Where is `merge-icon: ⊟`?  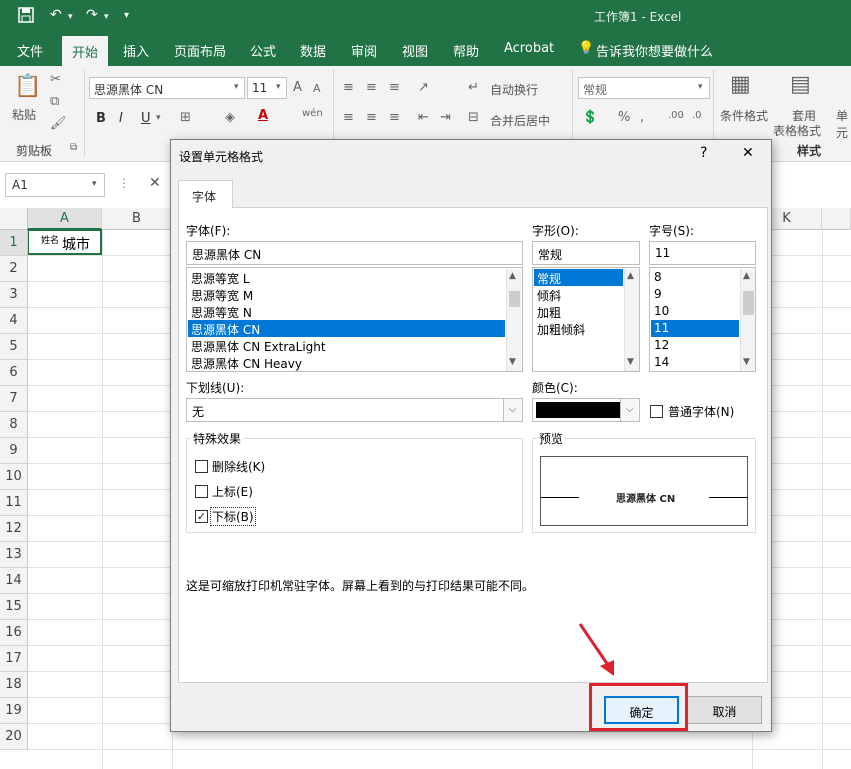
merge-icon: ⊟ is located at coordinates (473, 117).